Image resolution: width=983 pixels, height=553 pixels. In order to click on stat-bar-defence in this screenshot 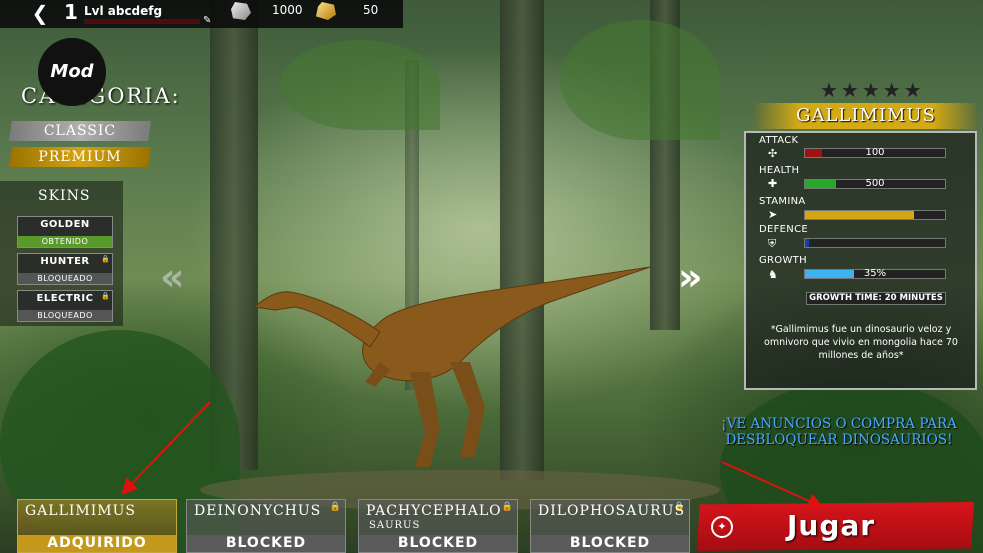, I will do `click(875, 243)`.